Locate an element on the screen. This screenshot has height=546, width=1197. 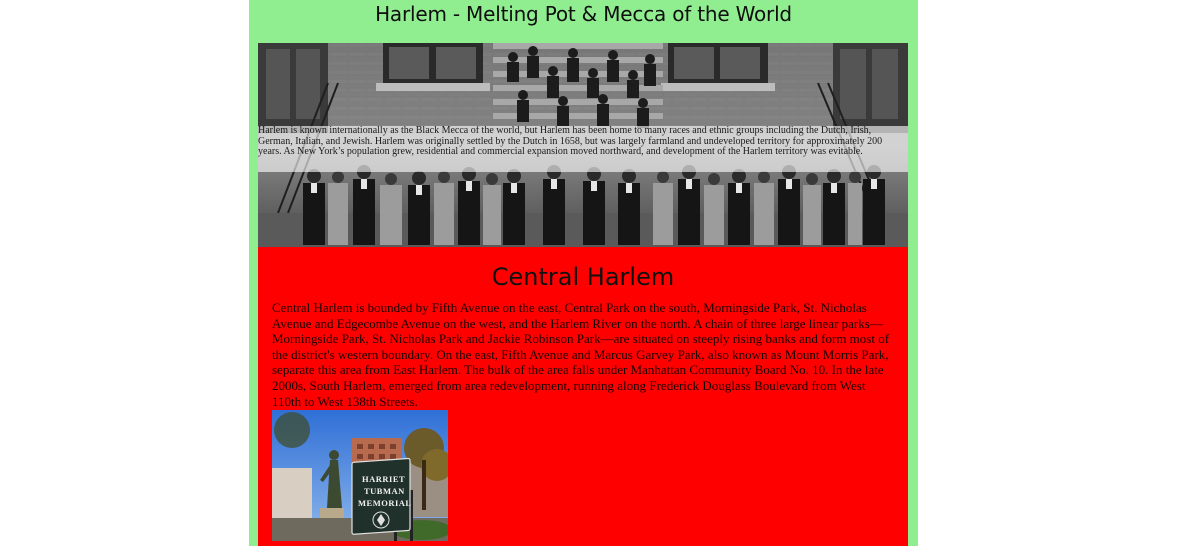
harriet-tubman-memorial-photo: HARRIET TUBMAN MEMORIAL is located at coordinates (360, 475).